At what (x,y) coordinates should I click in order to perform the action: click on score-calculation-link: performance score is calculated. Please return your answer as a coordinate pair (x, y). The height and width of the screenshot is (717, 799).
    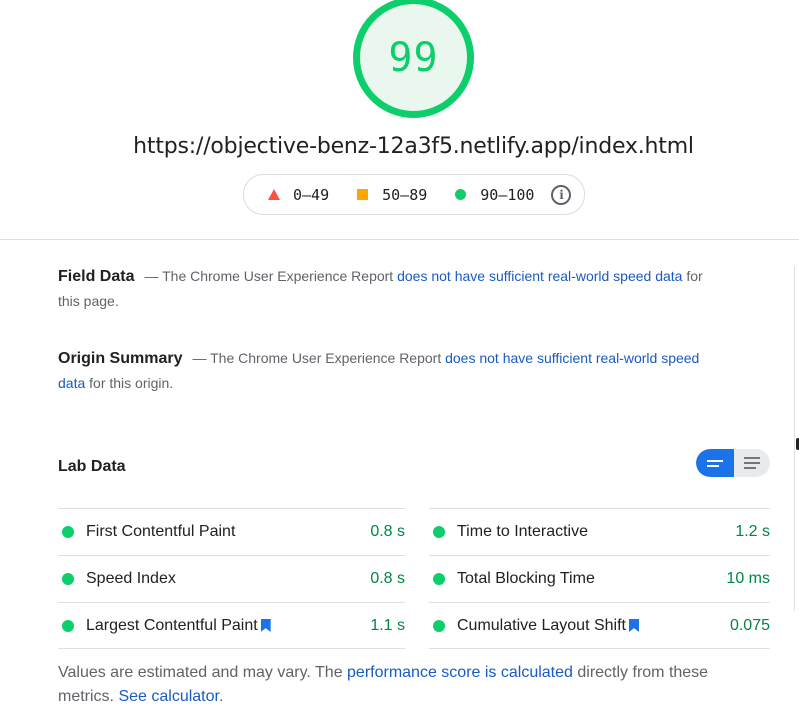
    Looking at the image, I should click on (460, 672).